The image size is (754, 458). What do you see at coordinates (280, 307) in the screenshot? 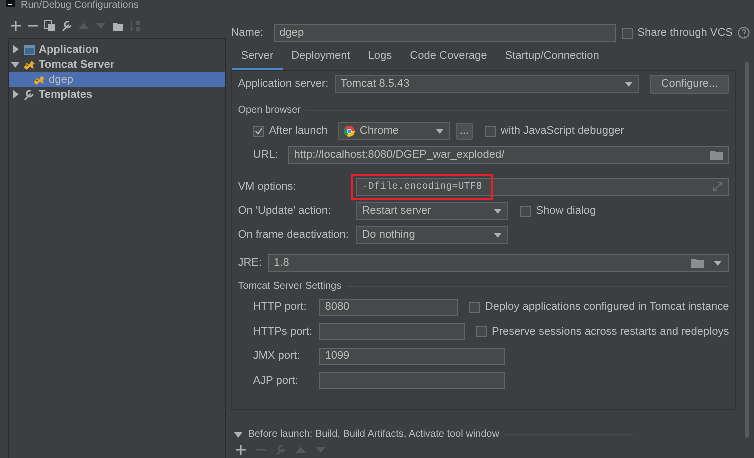
I see `field-label: HTTP port:` at bounding box center [280, 307].